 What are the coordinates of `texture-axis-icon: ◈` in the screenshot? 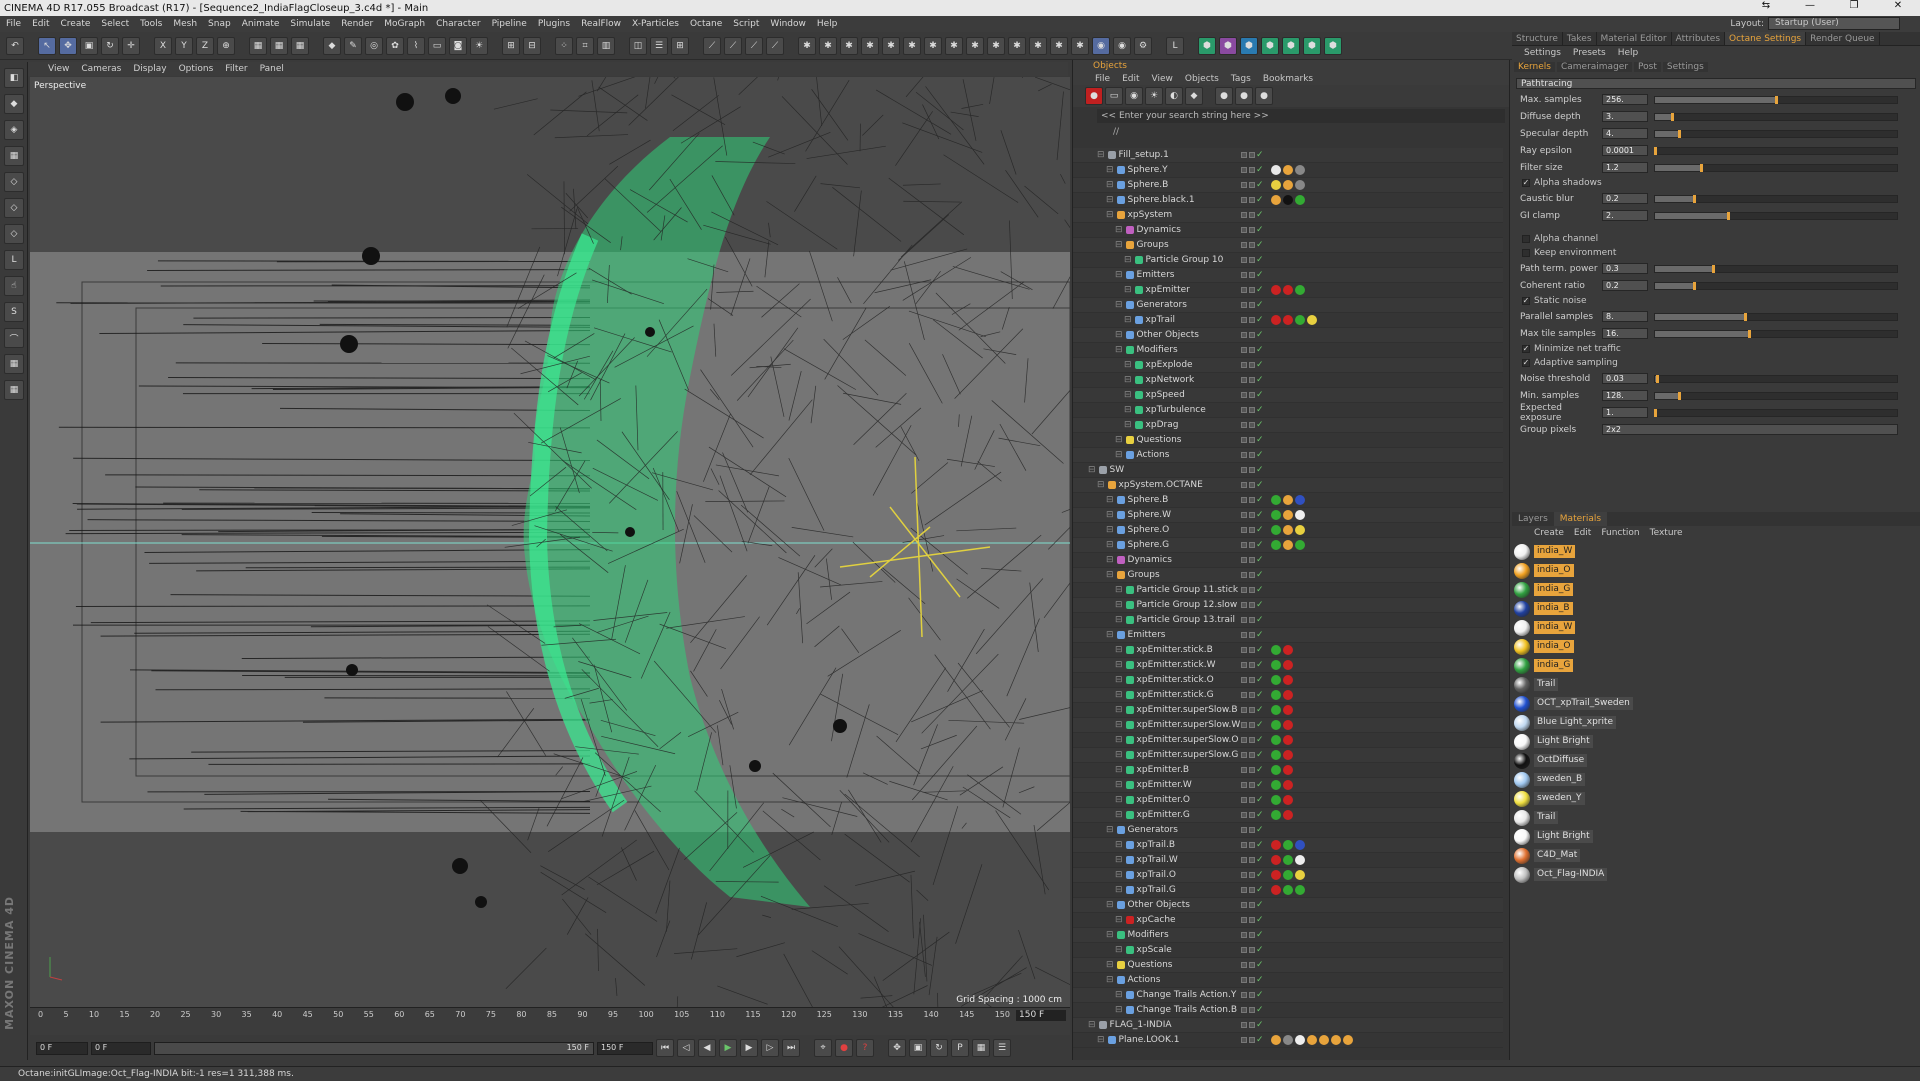 It's located at (14, 130).